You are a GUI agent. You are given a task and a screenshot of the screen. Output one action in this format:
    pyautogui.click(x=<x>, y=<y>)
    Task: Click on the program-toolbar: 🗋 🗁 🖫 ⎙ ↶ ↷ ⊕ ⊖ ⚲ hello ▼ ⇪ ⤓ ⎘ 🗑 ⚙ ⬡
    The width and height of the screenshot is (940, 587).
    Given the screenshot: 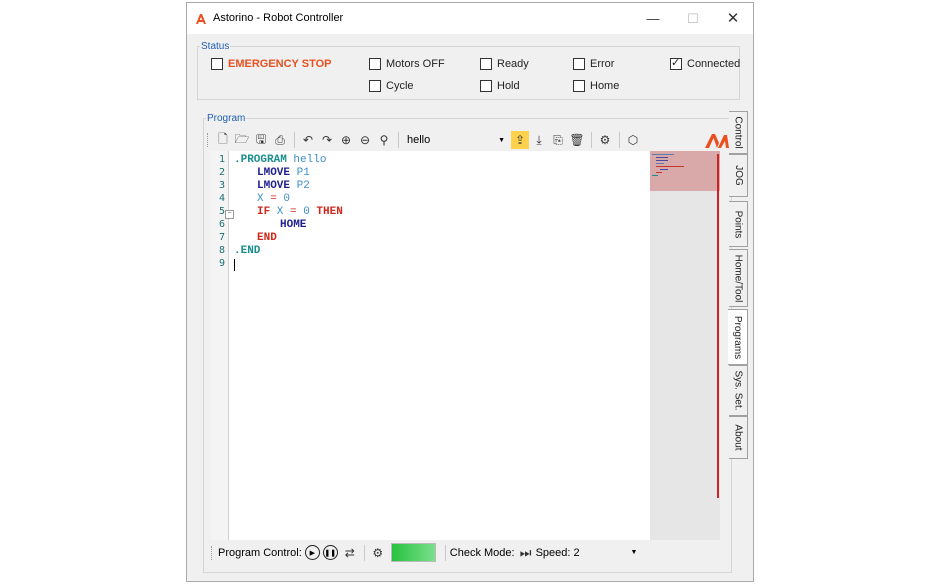 What is the action you would take?
    pyautogui.click(x=458, y=140)
    